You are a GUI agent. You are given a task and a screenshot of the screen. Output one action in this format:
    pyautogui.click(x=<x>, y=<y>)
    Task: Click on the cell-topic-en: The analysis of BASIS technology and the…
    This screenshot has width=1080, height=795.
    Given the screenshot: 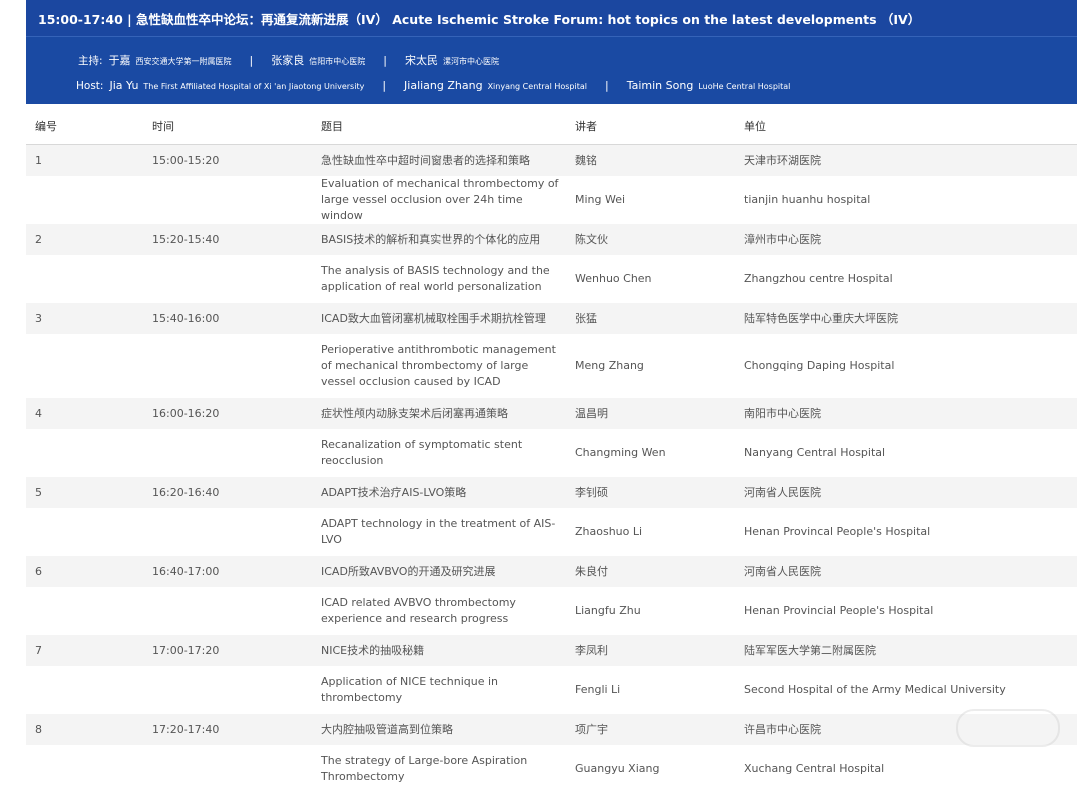 What is the action you would take?
    pyautogui.click(x=439, y=279)
    